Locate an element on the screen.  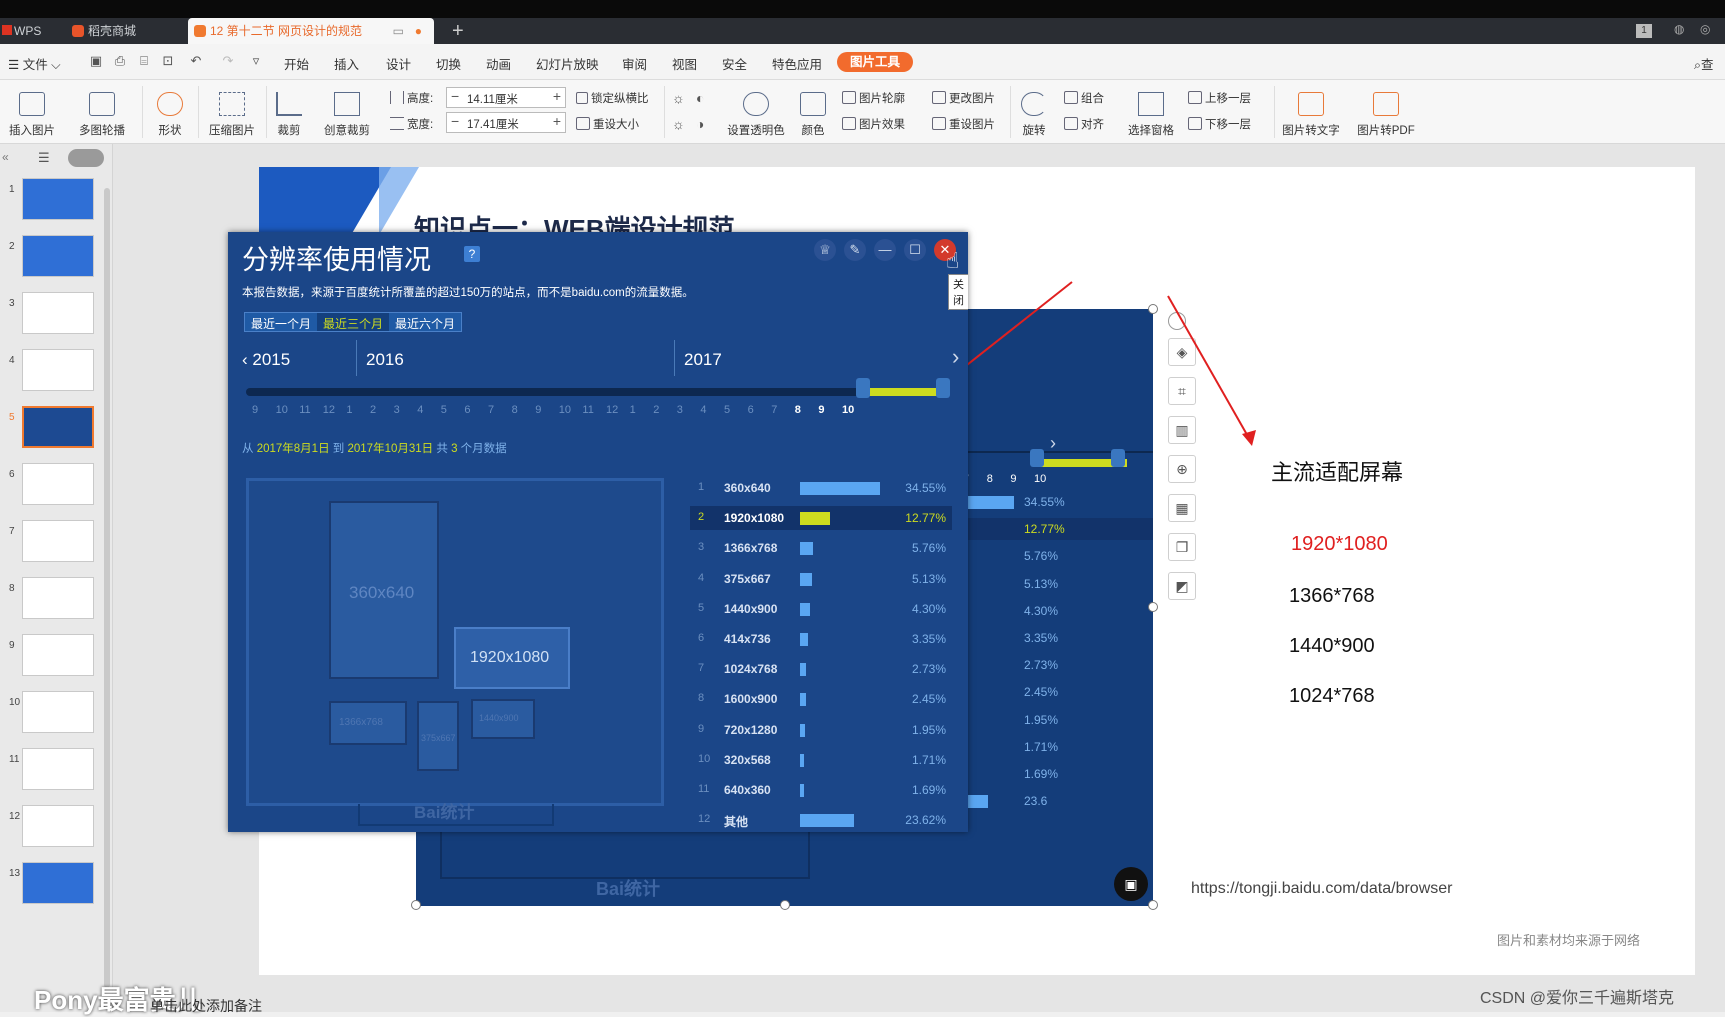
range-handle-end is located at coordinates (943, 388).